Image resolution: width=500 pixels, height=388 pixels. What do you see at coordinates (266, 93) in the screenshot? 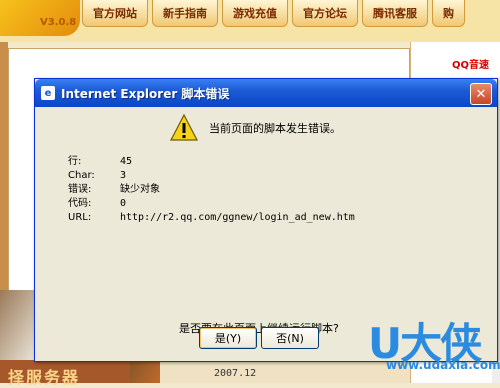
I see `dialog-titlebar: e Internet Explorer 脚本错误 ✕` at bounding box center [266, 93].